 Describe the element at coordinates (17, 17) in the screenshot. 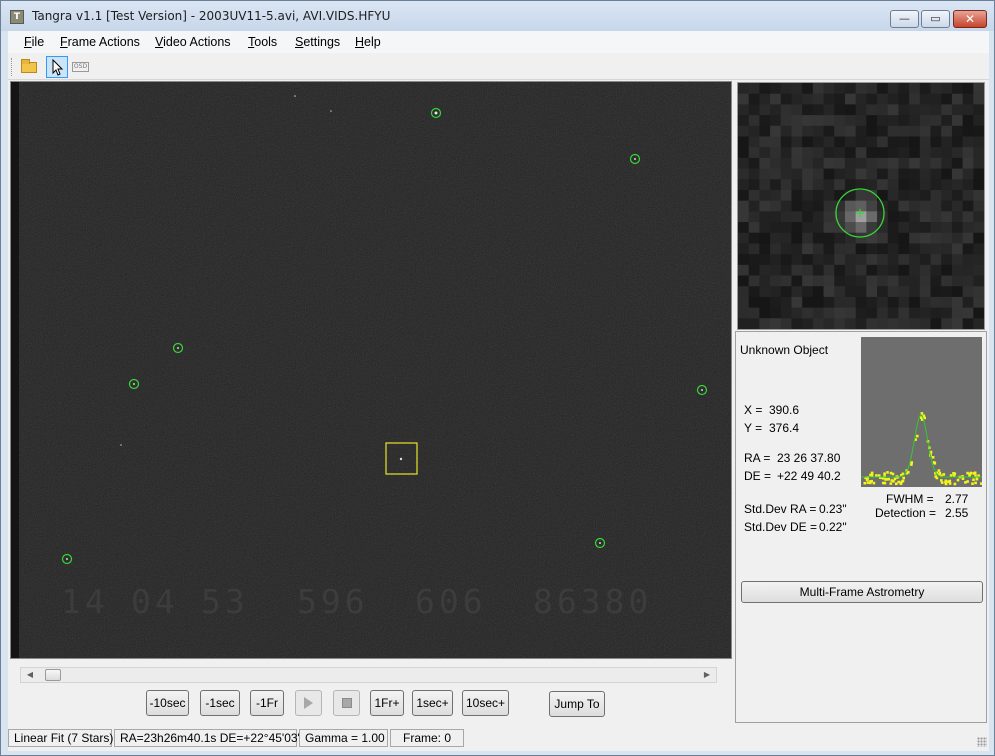

I see `tangra-app-icon: T` at that location.